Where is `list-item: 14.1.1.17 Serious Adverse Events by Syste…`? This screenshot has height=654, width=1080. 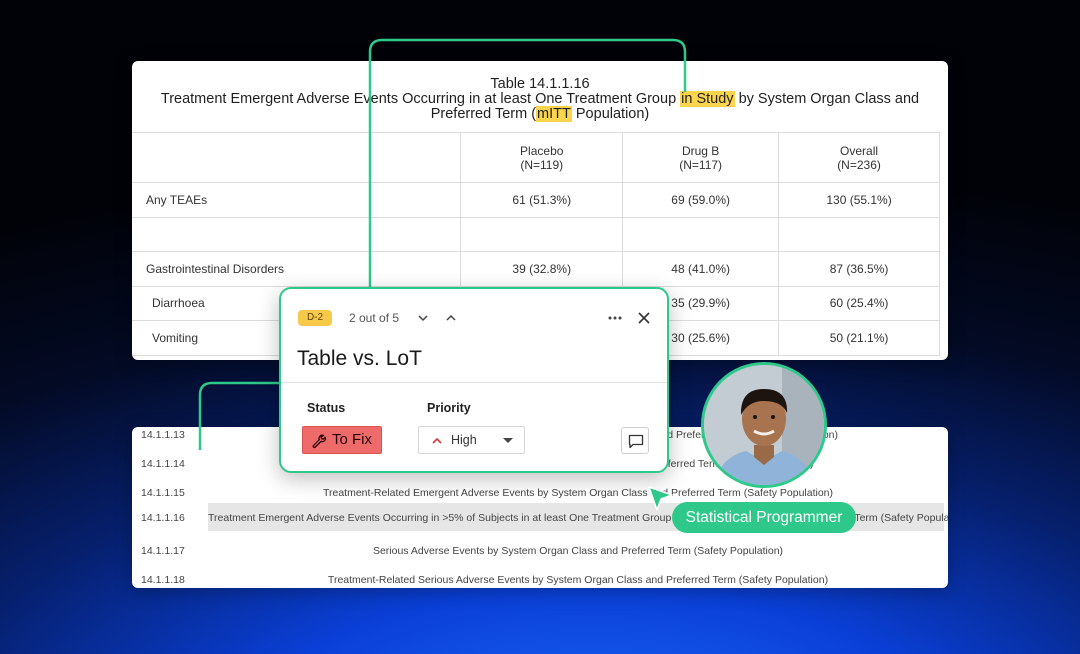
list-item: 14.1.1.17 Serious Adverse Events by Syste… is located at coordinates (540, 551).